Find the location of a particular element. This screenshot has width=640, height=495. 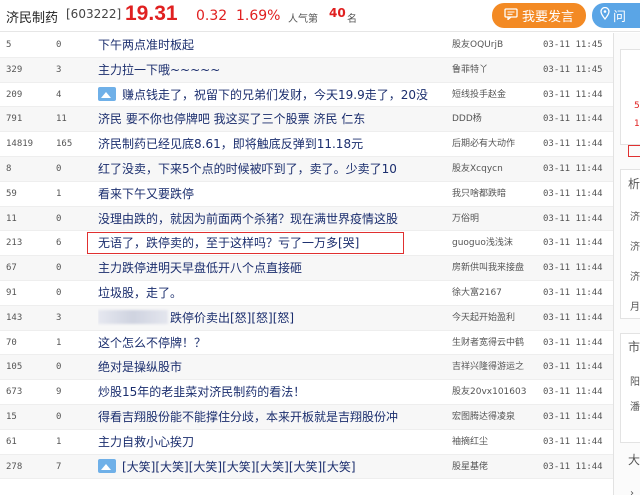

comment-icon is located at coordinates (511, 15).